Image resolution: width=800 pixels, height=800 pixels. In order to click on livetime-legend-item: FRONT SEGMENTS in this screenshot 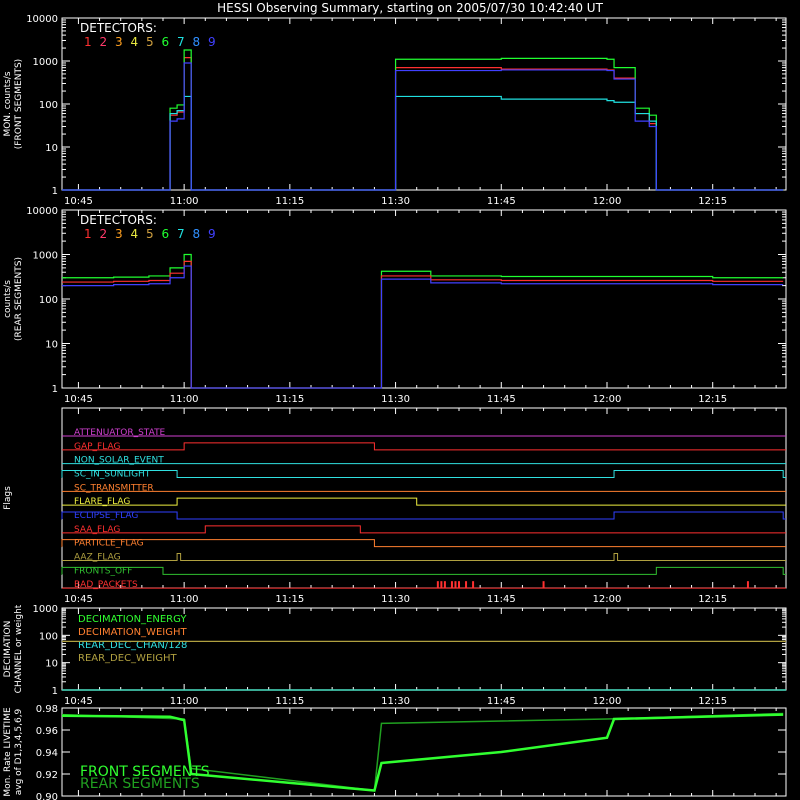, I will do `click(145, 772)`.